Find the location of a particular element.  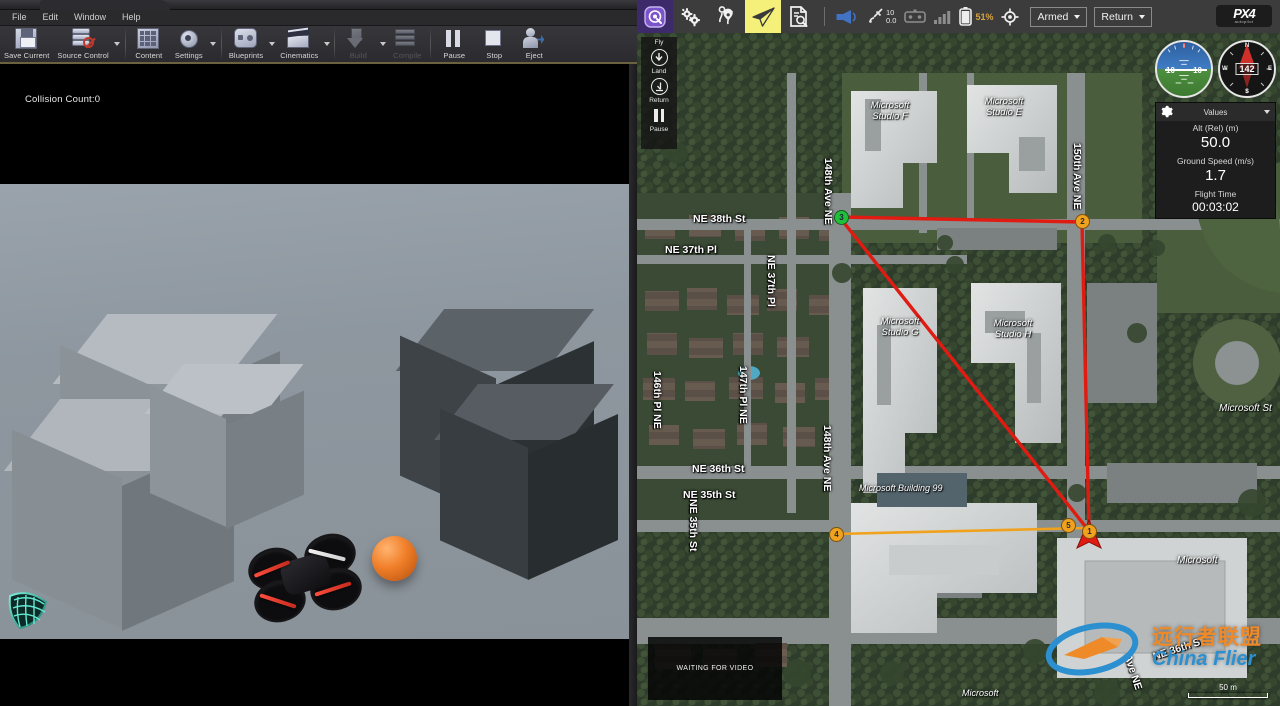

poi-text: Microsoft Studio F is located at coordinates (890, 111).